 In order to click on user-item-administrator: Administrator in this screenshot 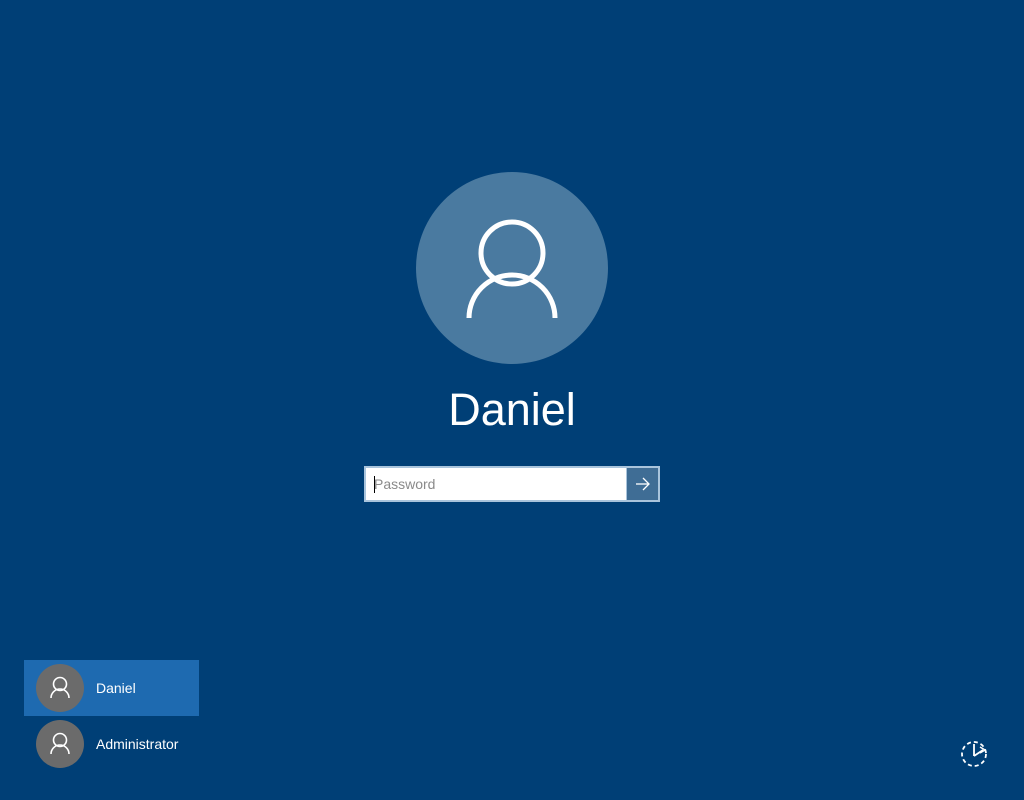, I will do `click(111, 744)`.